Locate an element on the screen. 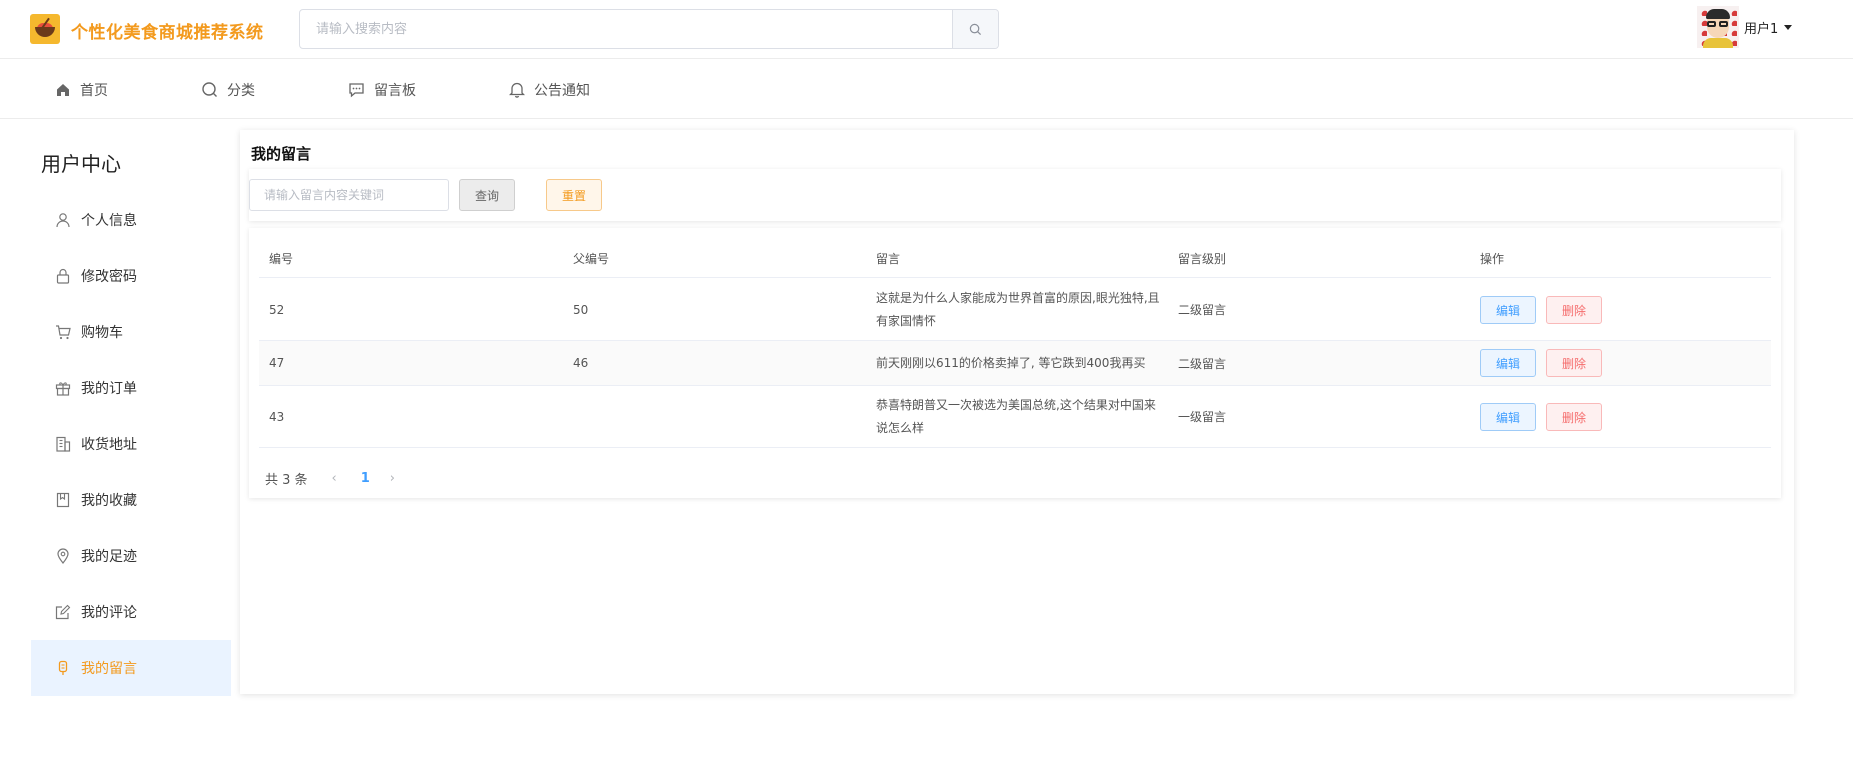 Image resolution: width=1853 pixels, height=782 pixels. sidebar-item-label: 收货地址 is located at coordinates (109, 445).